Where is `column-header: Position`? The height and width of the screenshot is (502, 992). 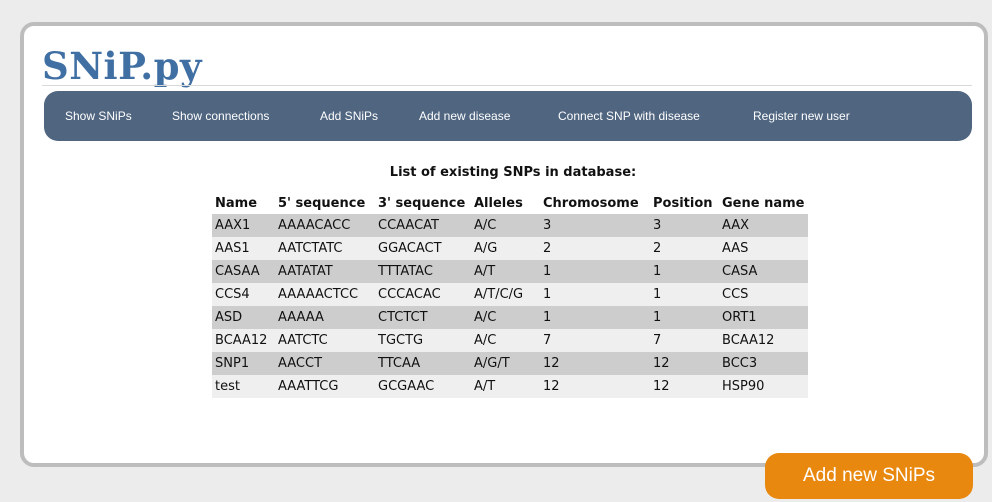
column-header: Position is located at coordinates (684, 203).